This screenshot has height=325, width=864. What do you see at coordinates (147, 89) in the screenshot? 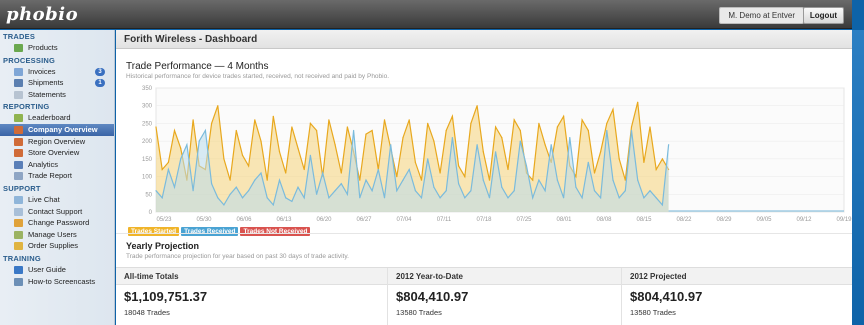
I see `y-tick-label: 350` at bounding box center [147, 89].